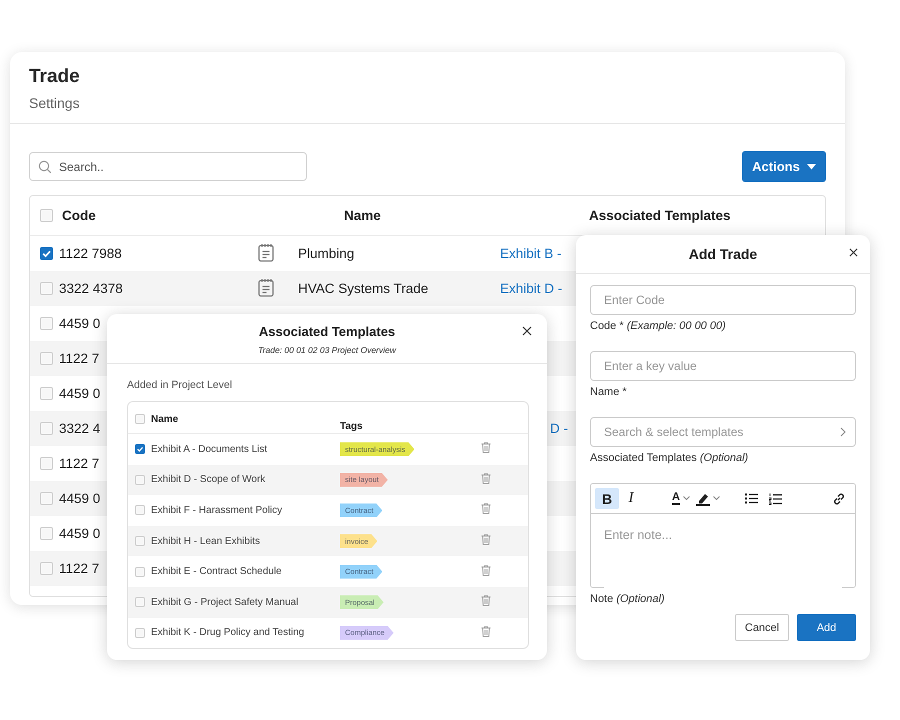  Describe the element at coordinates (775, 498) in the screenshot. I see `numbered-list-icon` at that location.